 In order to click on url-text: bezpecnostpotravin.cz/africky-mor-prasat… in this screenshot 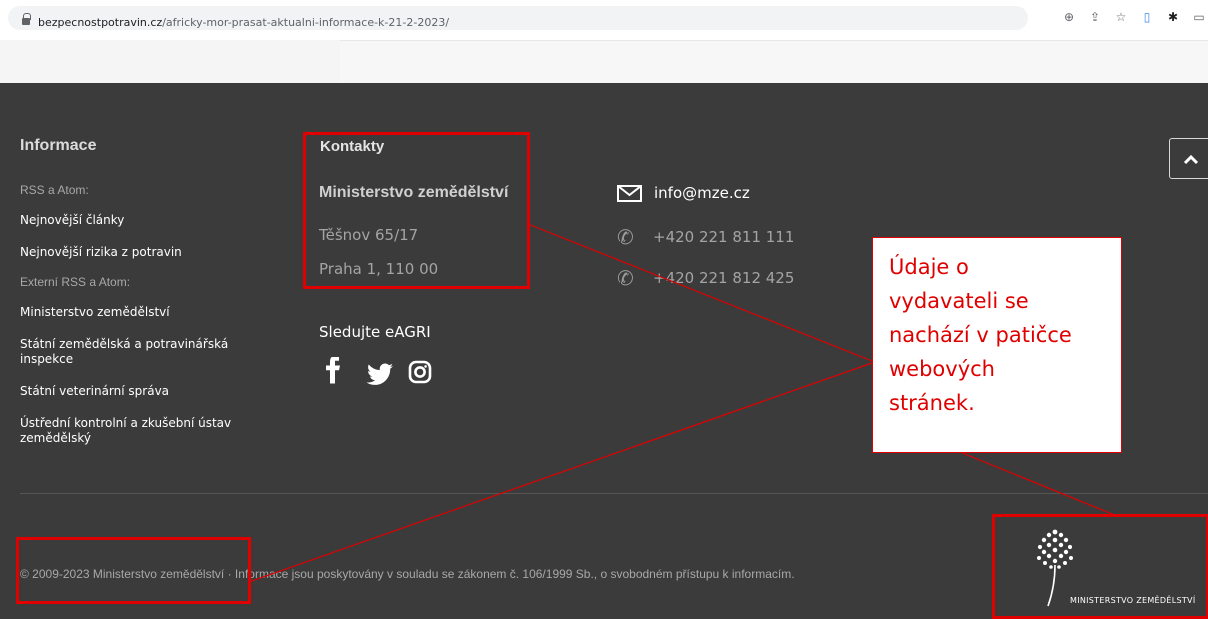, I will do `click(243, 22)`.